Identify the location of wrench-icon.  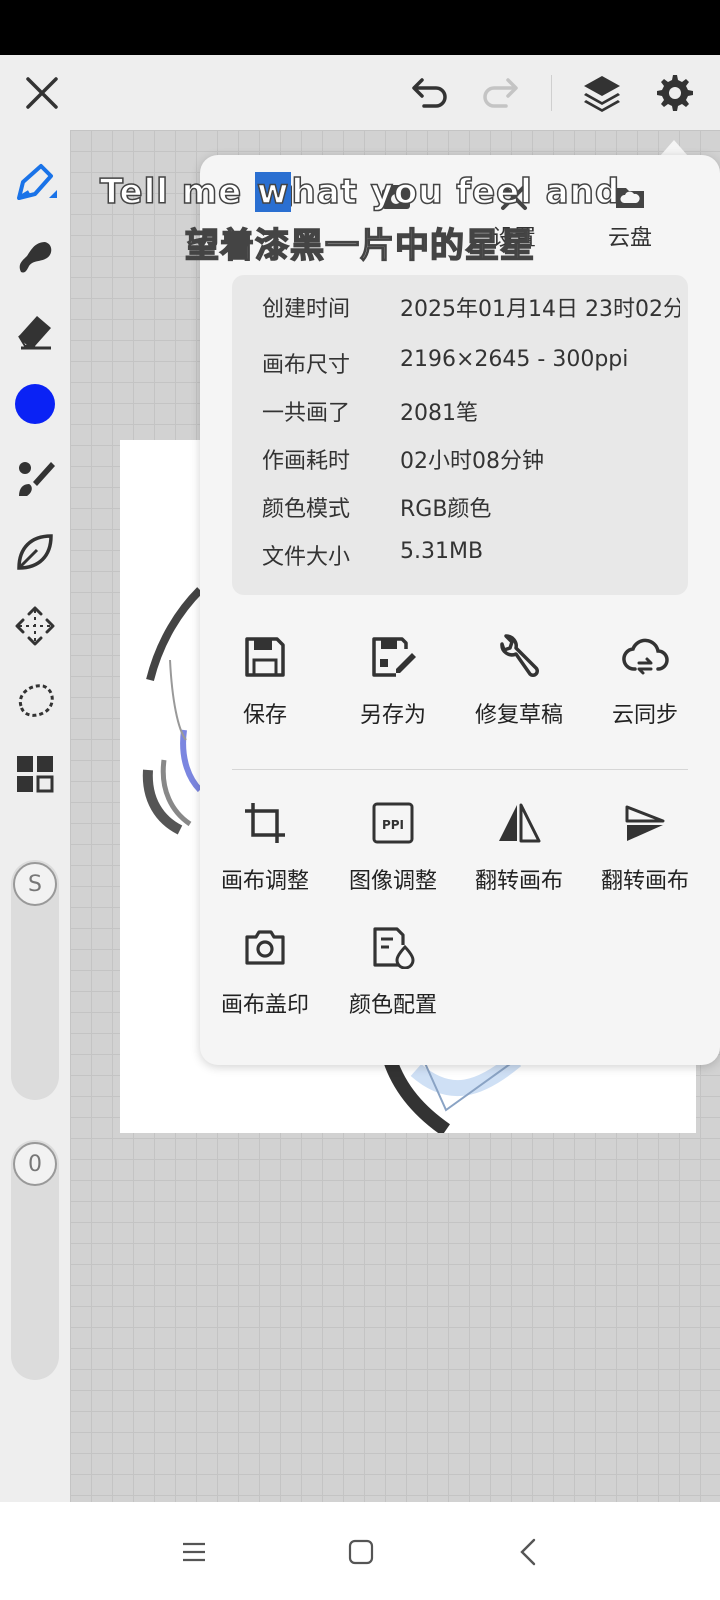
(519, 657).